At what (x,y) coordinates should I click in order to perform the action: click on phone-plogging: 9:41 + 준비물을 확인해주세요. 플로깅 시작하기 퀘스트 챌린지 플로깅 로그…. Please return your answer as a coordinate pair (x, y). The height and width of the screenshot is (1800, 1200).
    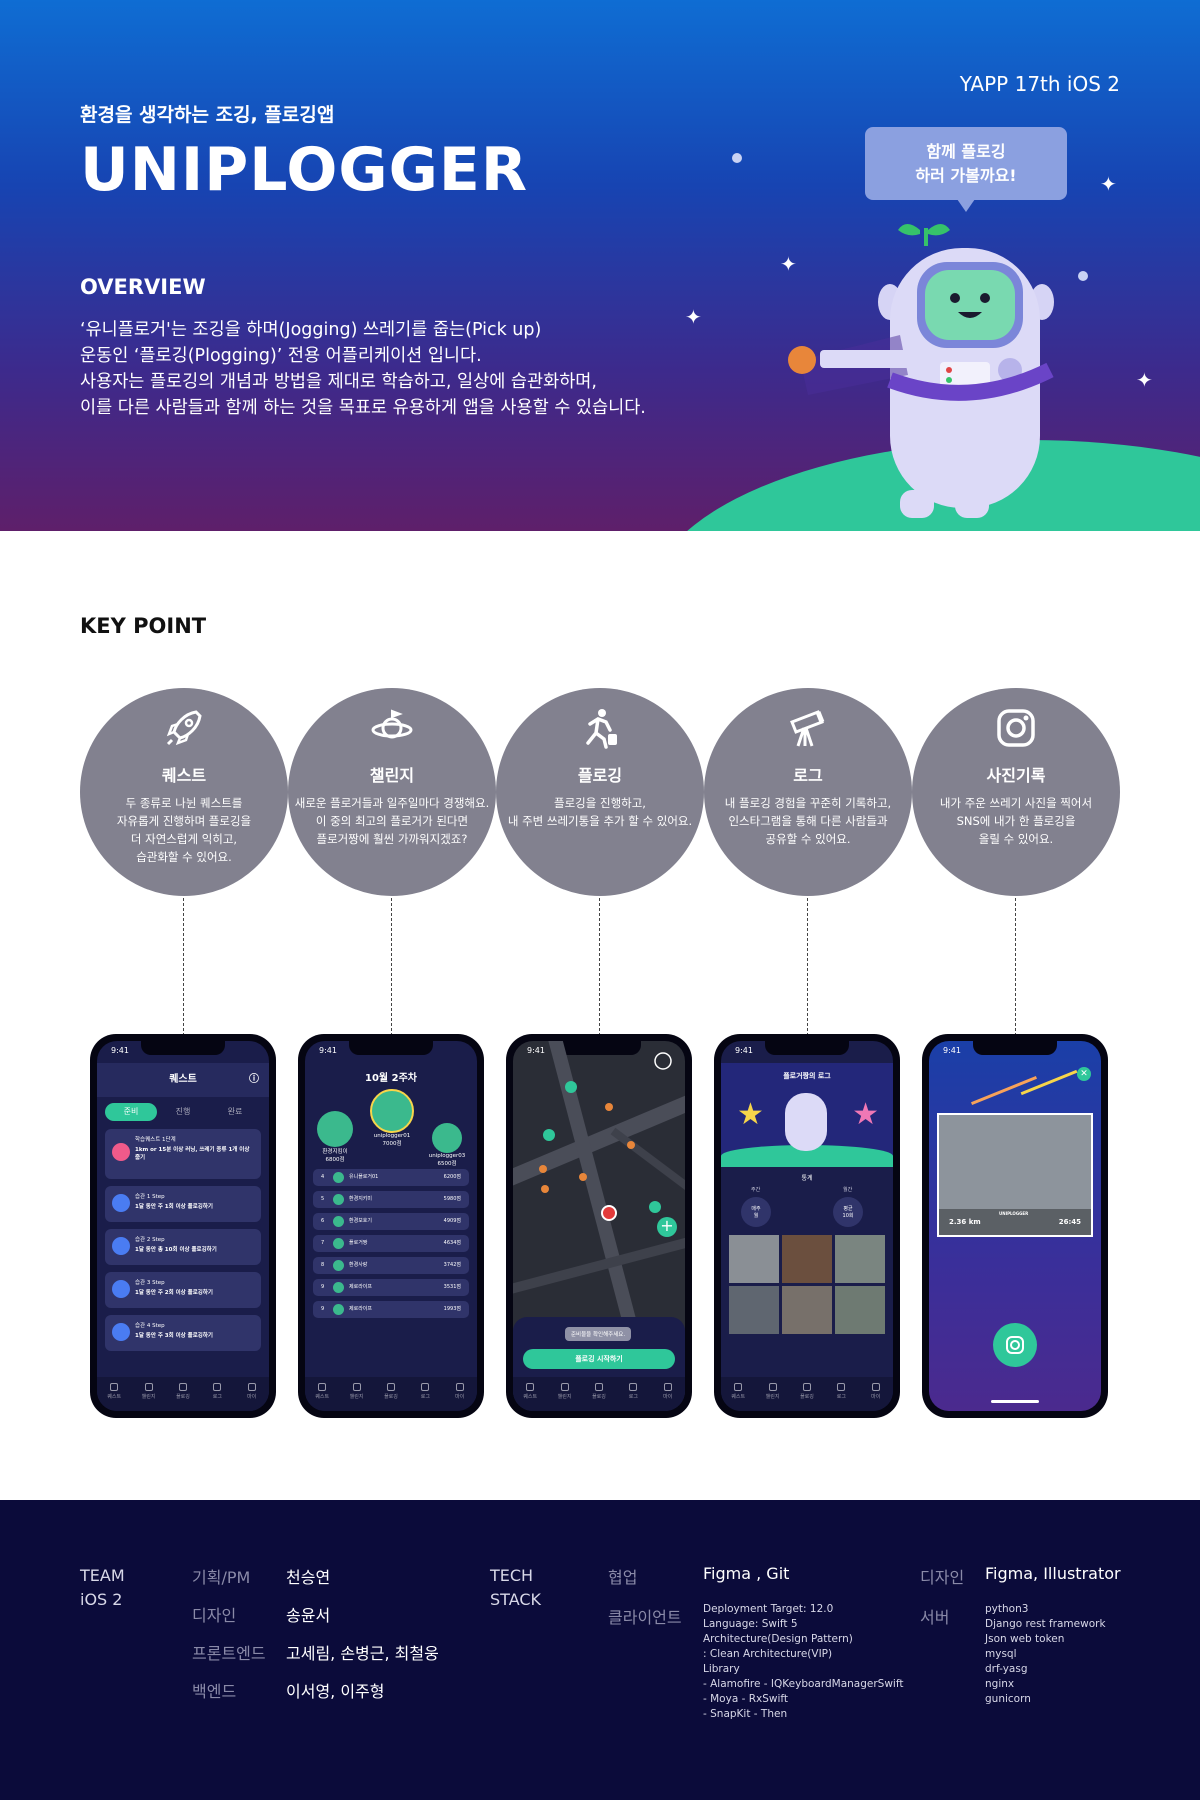
    Looking at the image, I should click on (599, 1226).